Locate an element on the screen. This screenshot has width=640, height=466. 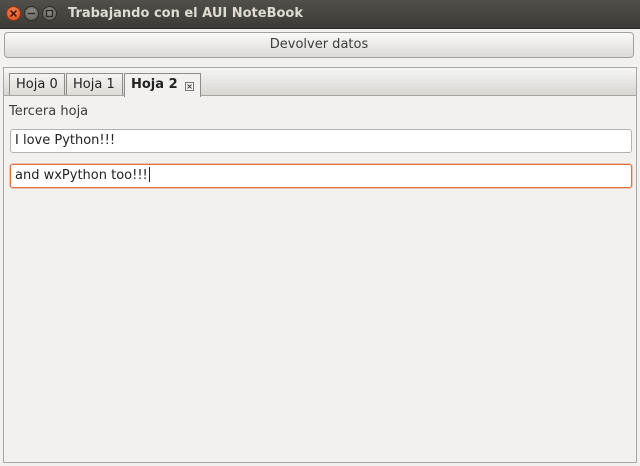
tab-hoja-0: Hoja 0 is located at coordinates (37, 84).